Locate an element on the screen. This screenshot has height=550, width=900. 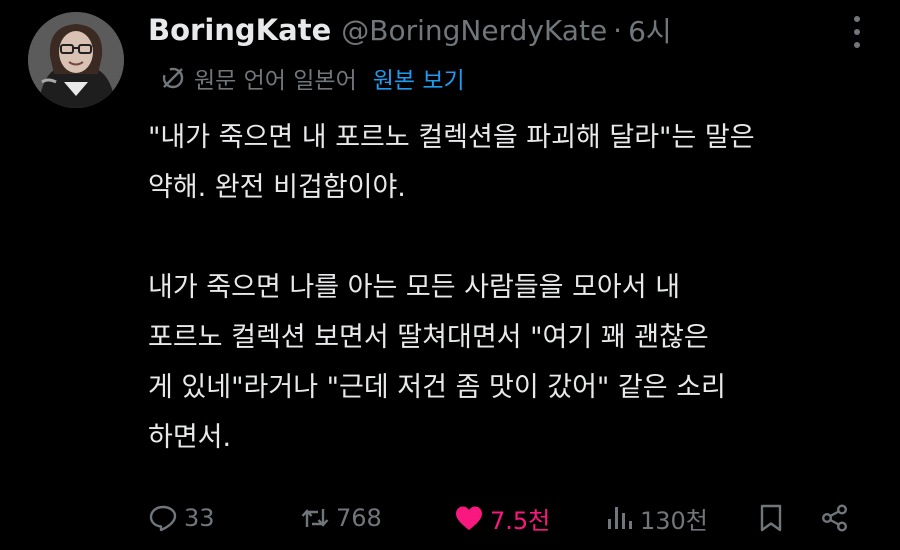
like-button: 7.5천 is located at coordinates (502, 518).